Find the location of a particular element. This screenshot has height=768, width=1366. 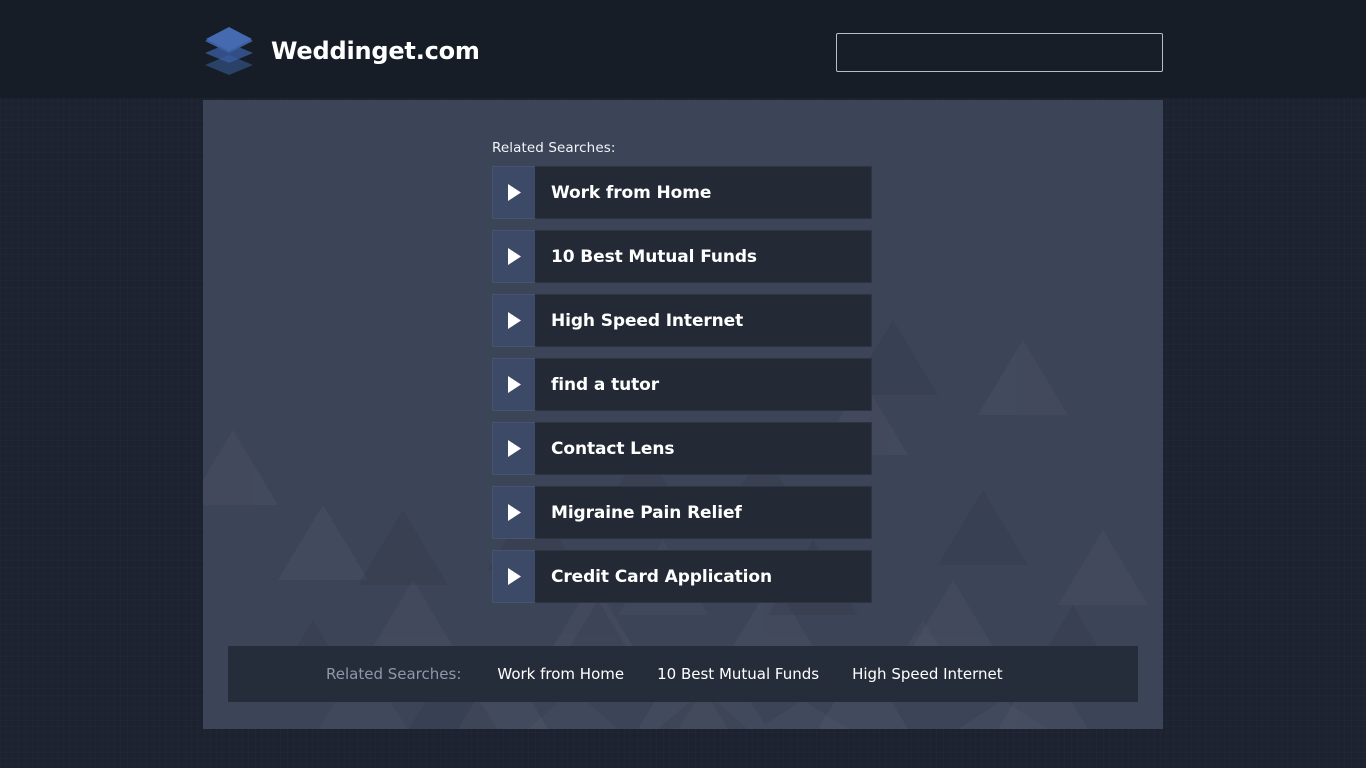

related-search-item-6: Credit Card Application is located at coordinates (682, 576).